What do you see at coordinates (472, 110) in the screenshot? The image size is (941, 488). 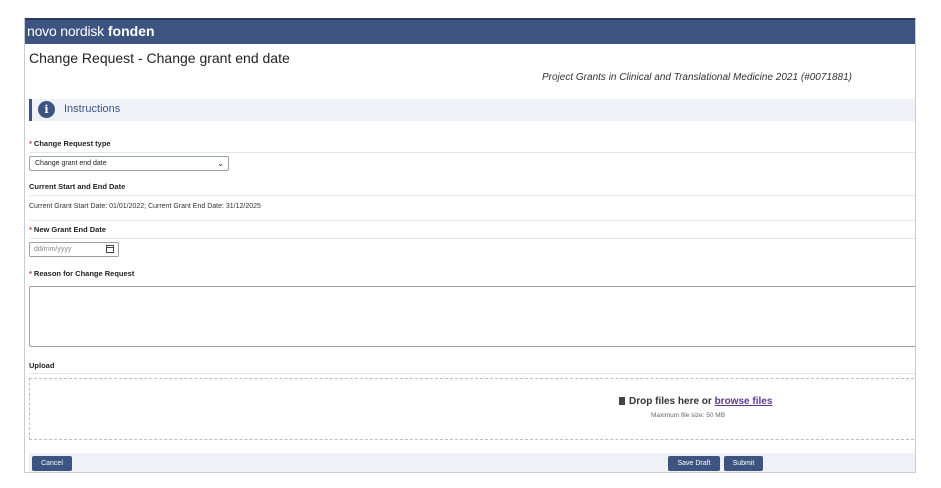 I see `instructions-panel: i Instructions` at bounding box center [472, 110].